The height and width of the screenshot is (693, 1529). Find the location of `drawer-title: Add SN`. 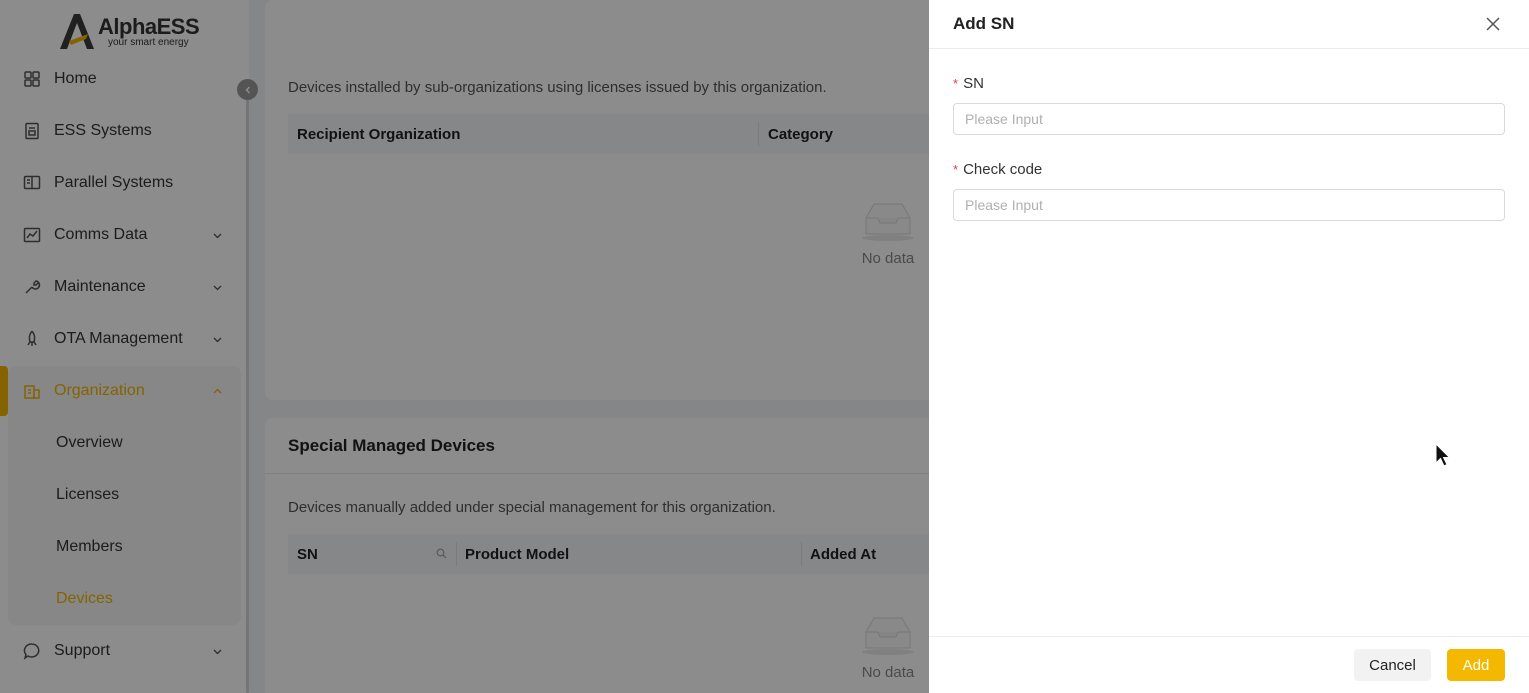

drawer-title: Add SN is located at coordinates (984, 23).